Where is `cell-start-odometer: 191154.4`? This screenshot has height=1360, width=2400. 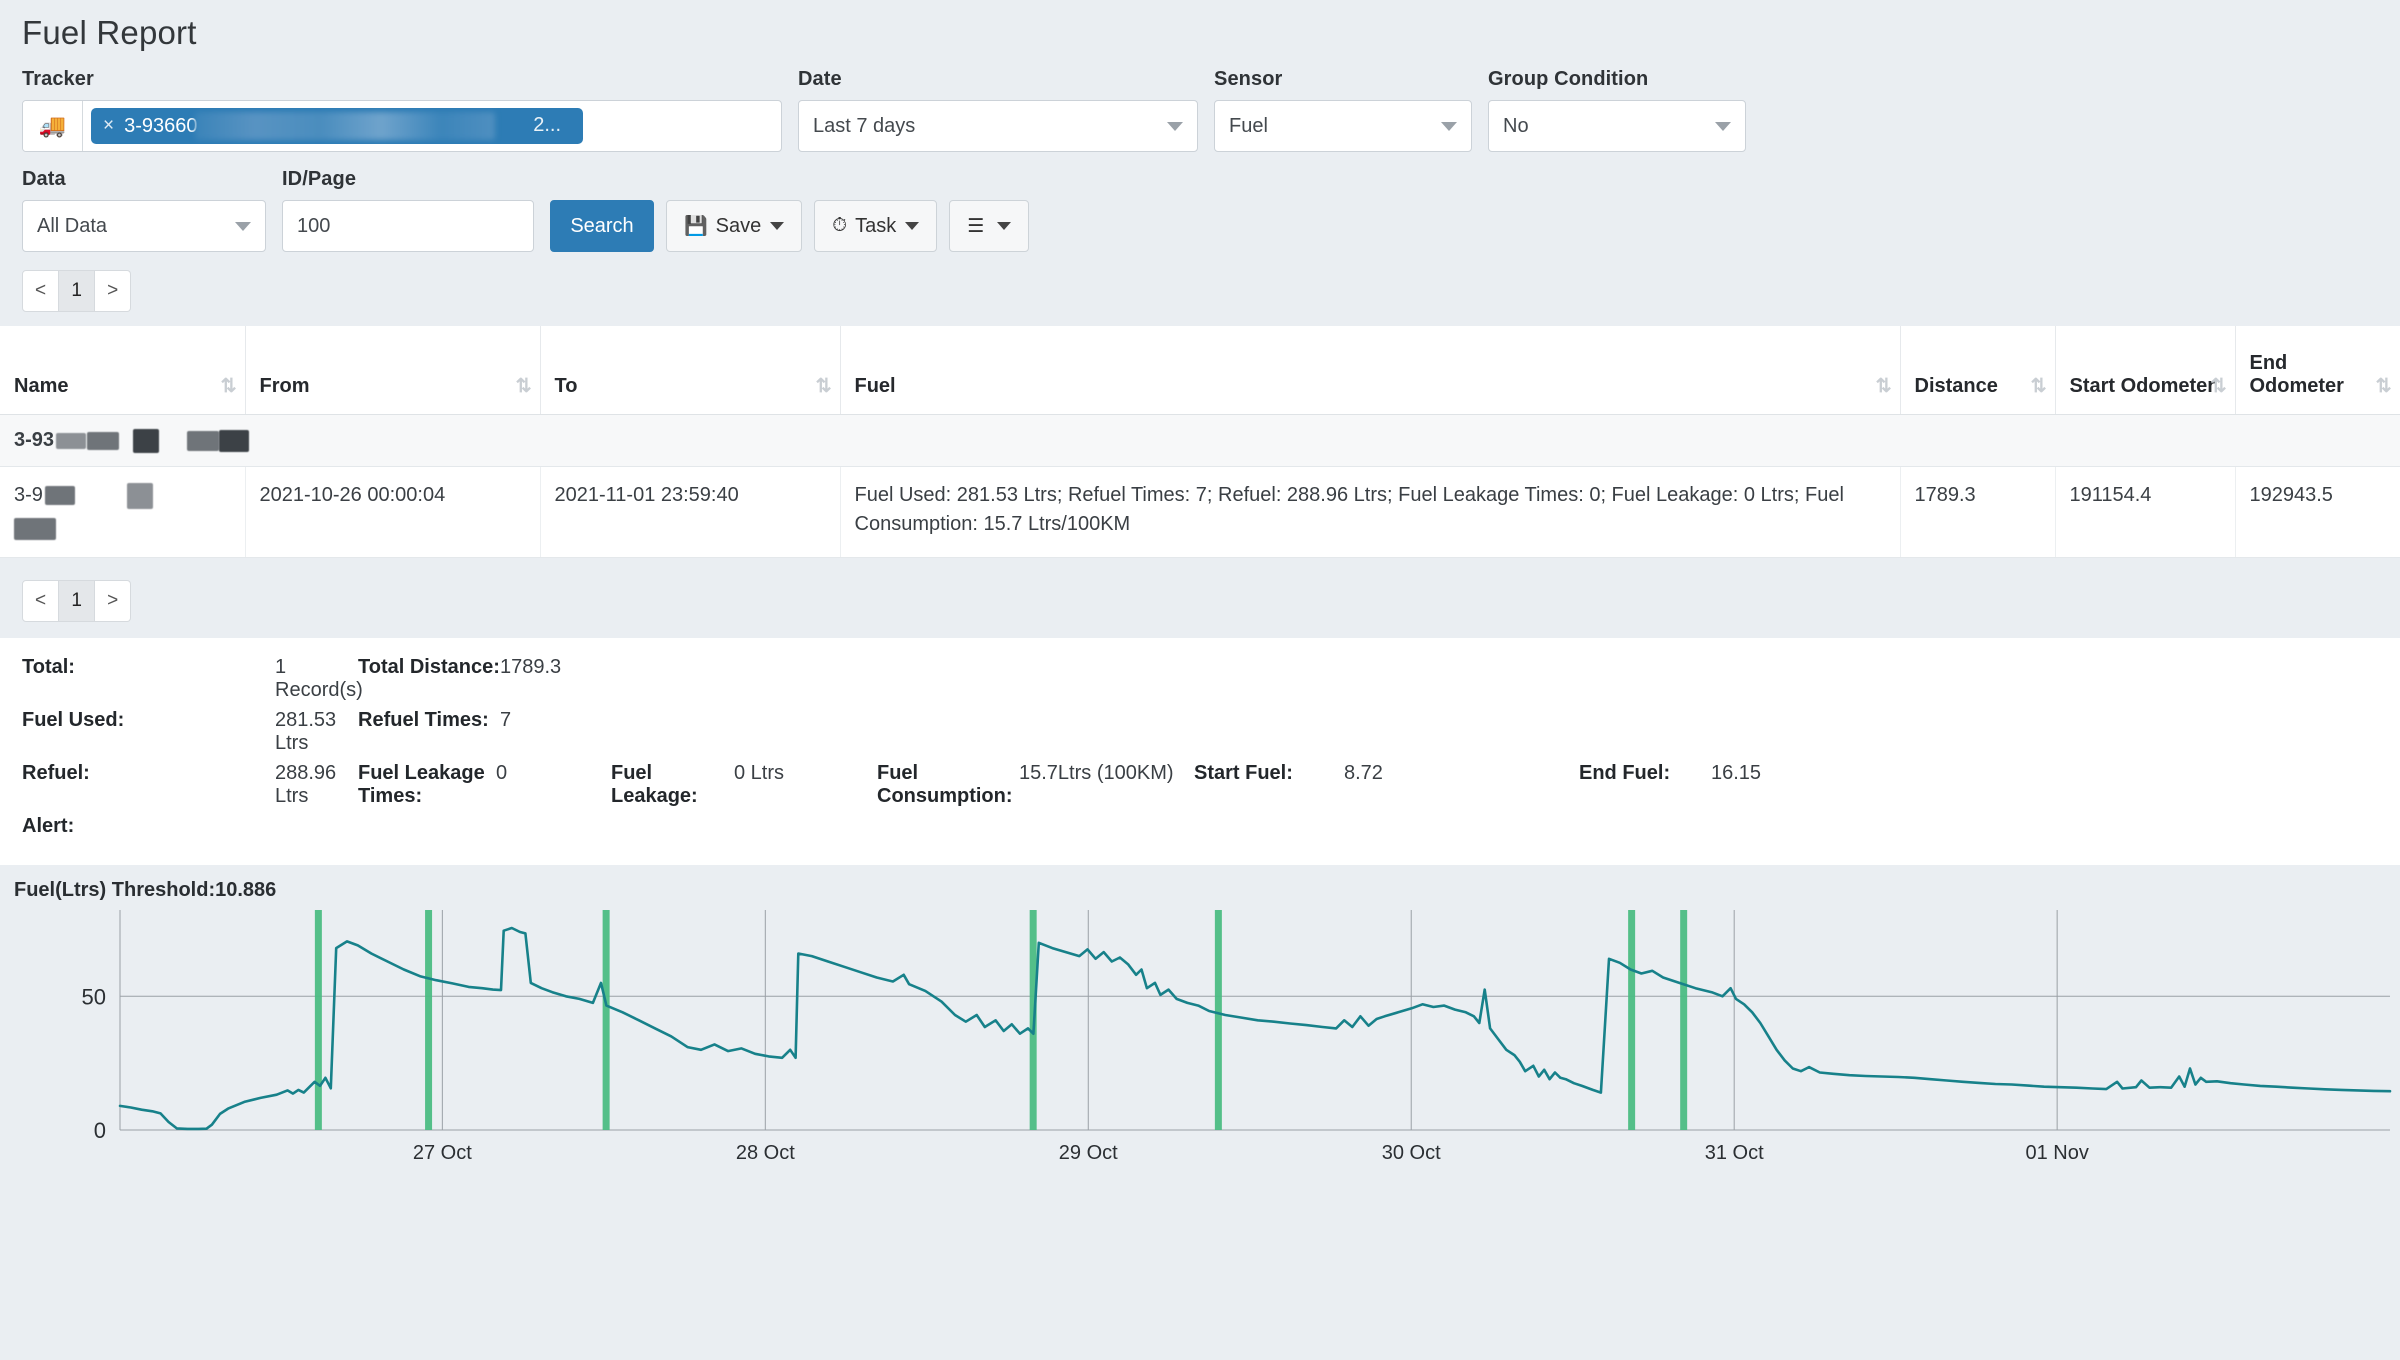
cell-start-odometer: 191154.4 is located at coordinates (2145, 512).